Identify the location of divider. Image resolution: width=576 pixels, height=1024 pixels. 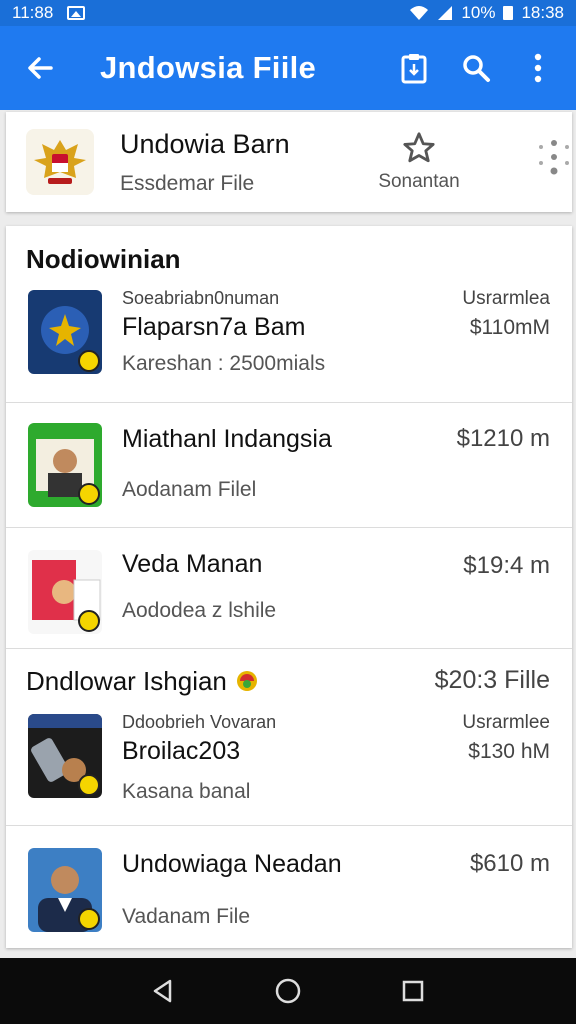
(289, 648).